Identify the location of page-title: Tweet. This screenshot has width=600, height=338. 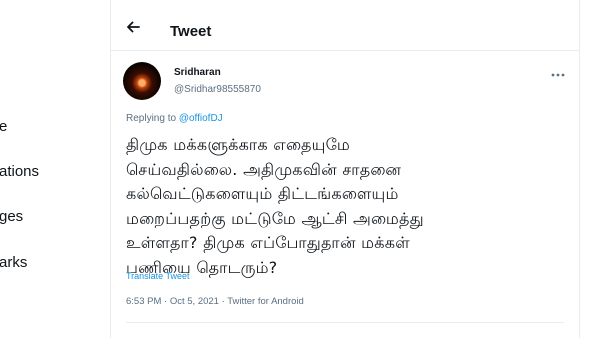
(191, 31).